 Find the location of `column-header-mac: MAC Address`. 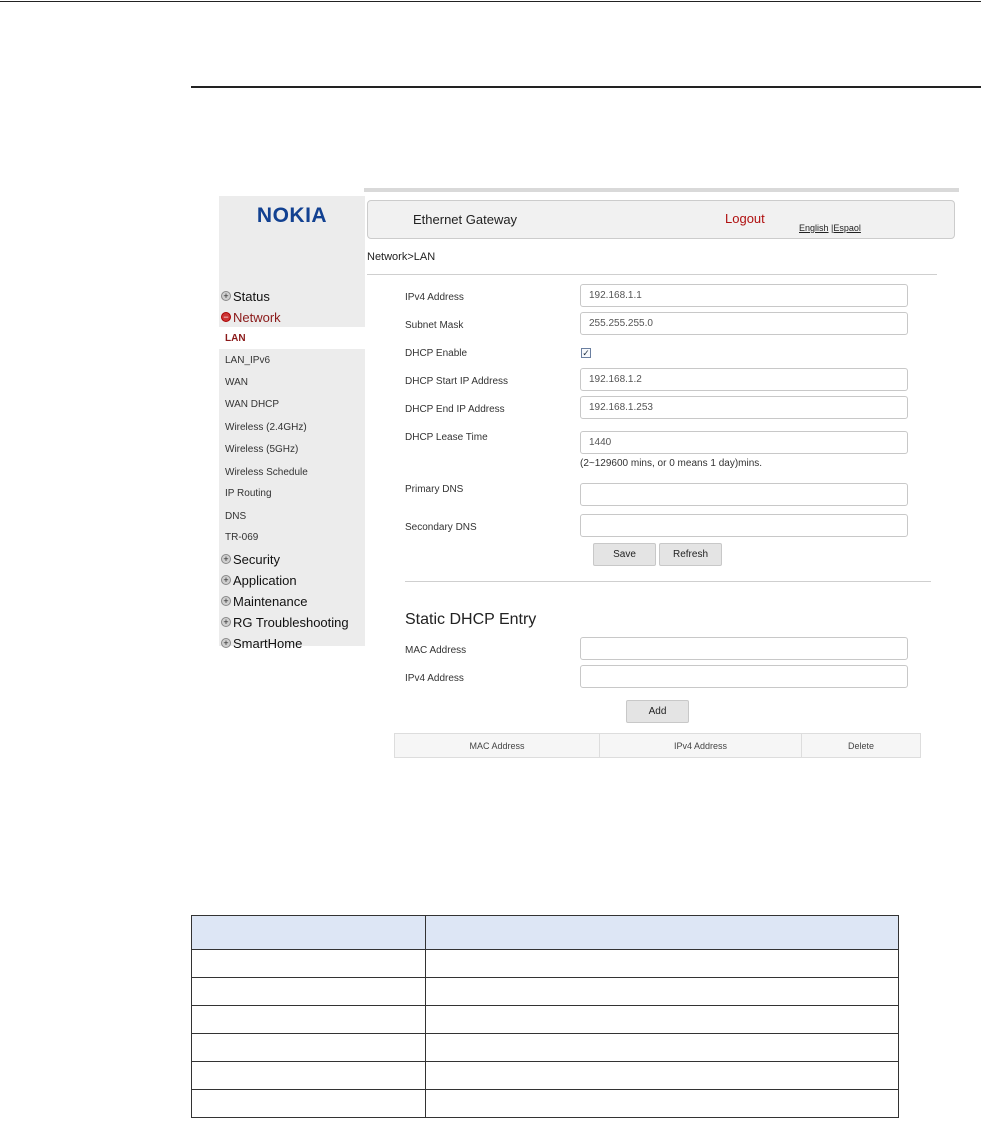

column-header-mac: MAC Address is located at coordinates (497, 745).